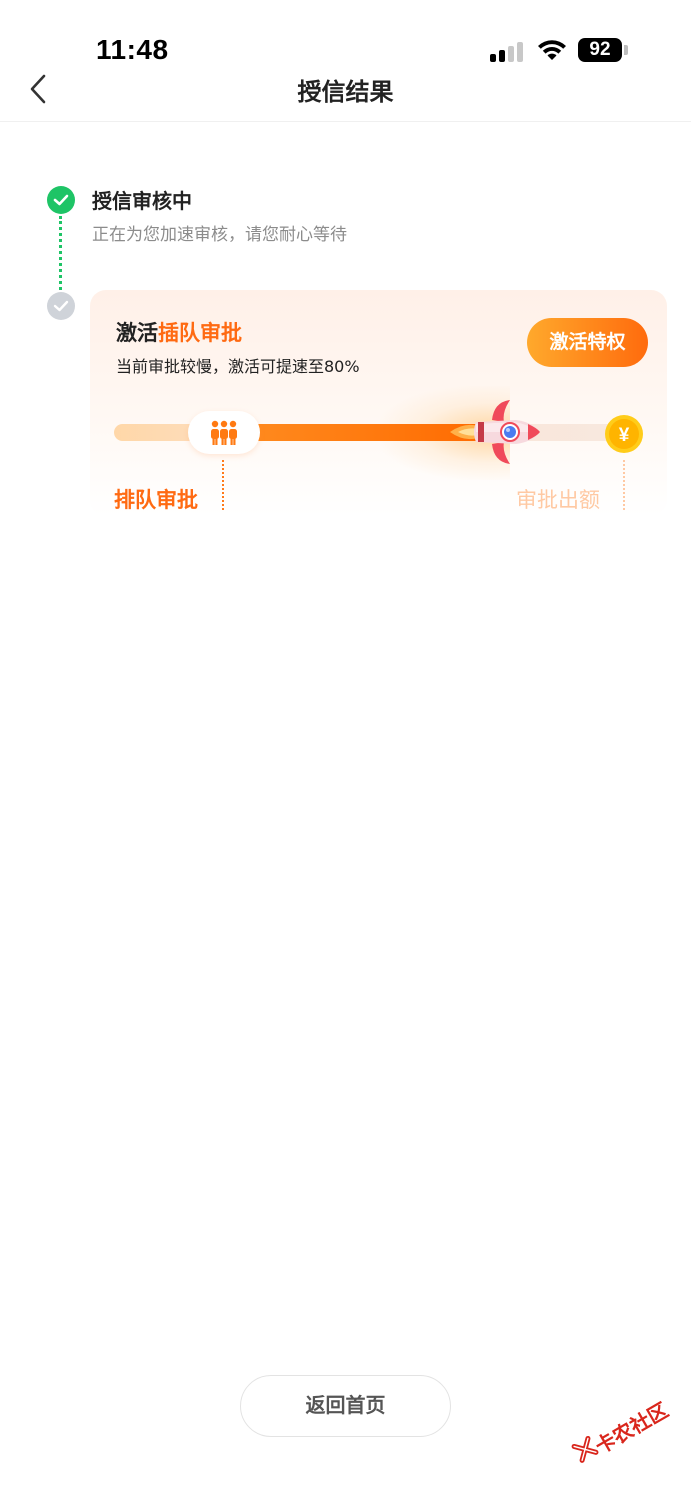 The image size is (691, 1500). Describe the element at coordinates (552, 50) in the screenshot. I see `wifi-icon` at that location.